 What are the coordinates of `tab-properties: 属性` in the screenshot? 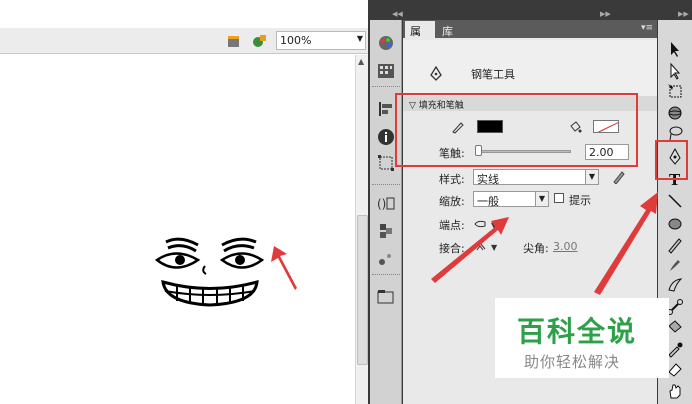 It's located at (420, 37).